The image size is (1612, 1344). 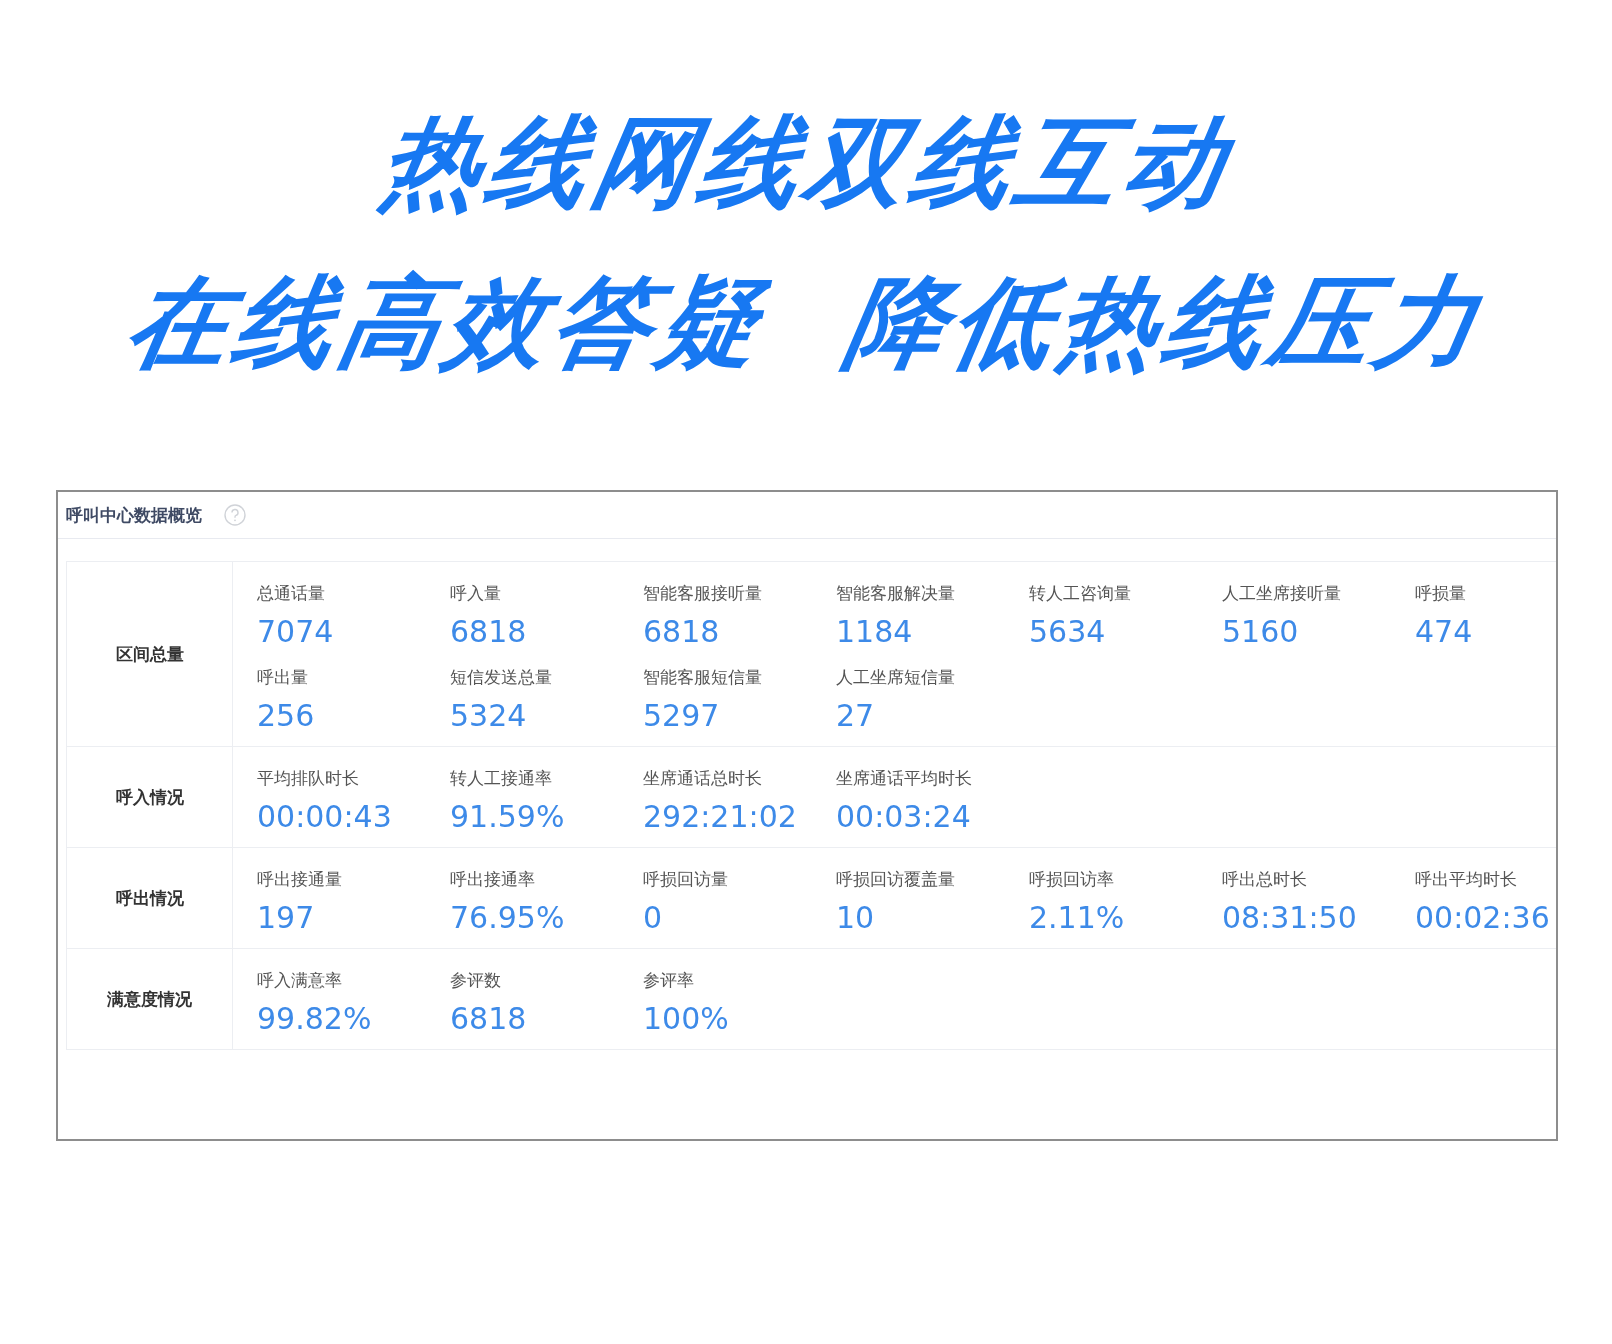 What do you see at coordinates (325, 816) in the screenshot?
I see `metric-value: 00:00:43` at bounding box center [325, 816].